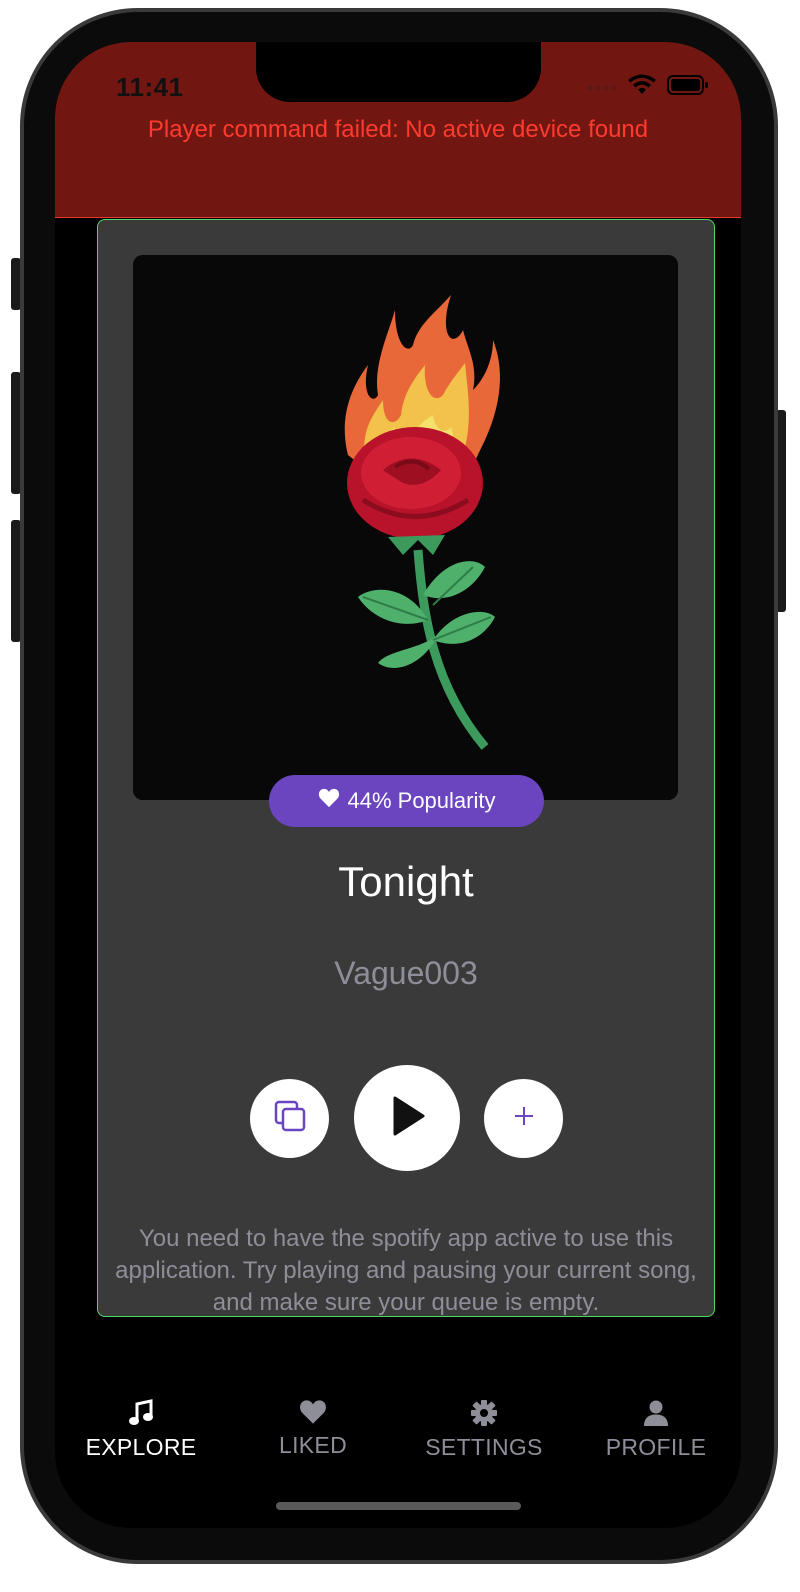 The height and width of the screenshot is (1592, 800). Describe the element at coordinates (406, 973) in the screenshot. I see `artist-name: Vague003` at that location.